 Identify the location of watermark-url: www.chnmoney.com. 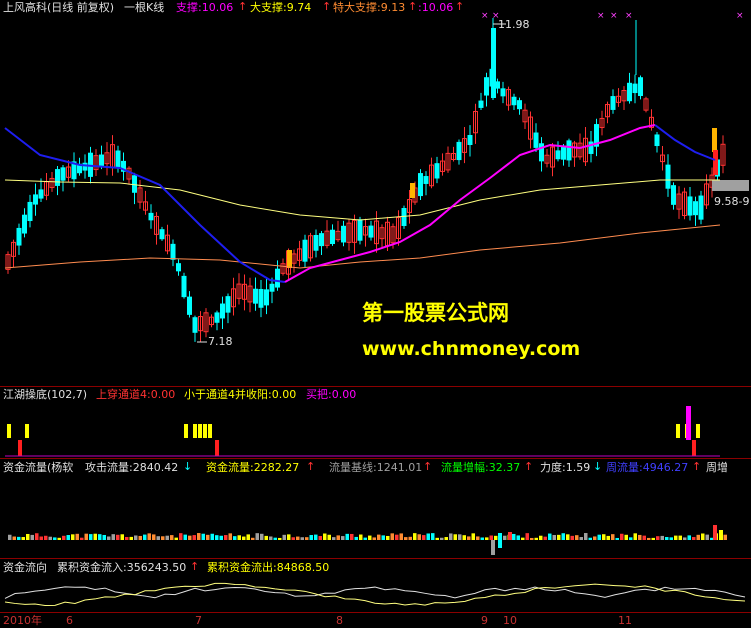
(471, 349).